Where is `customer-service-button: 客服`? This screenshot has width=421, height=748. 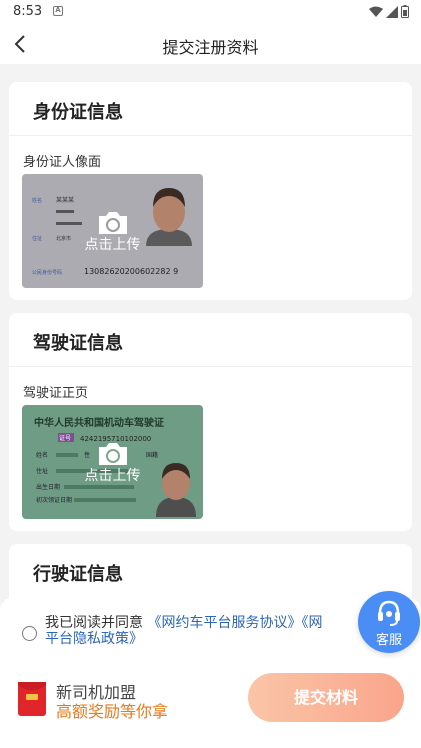
customer-service-button: 客服 is located at coordinates (389, 622).